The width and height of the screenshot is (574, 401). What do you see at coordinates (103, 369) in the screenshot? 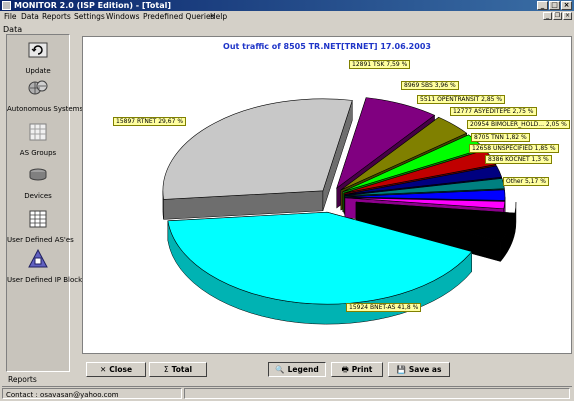
I see `close-icon: ✕` at bounding box center [103, 369].